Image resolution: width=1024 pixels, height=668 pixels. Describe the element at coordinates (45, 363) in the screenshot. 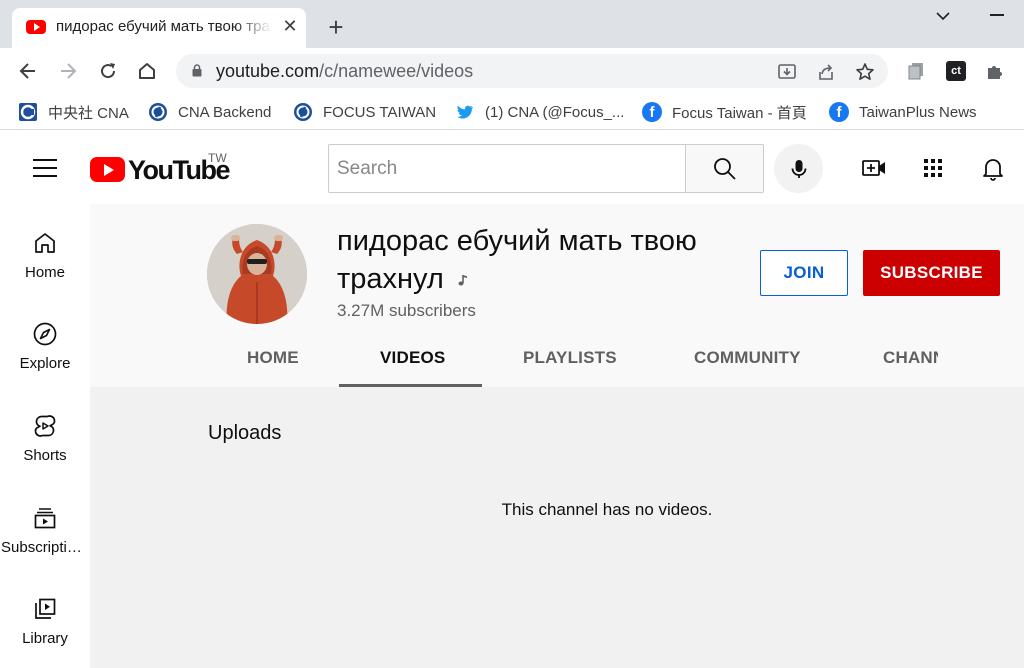

I see `guide-label: Explore` at that location.